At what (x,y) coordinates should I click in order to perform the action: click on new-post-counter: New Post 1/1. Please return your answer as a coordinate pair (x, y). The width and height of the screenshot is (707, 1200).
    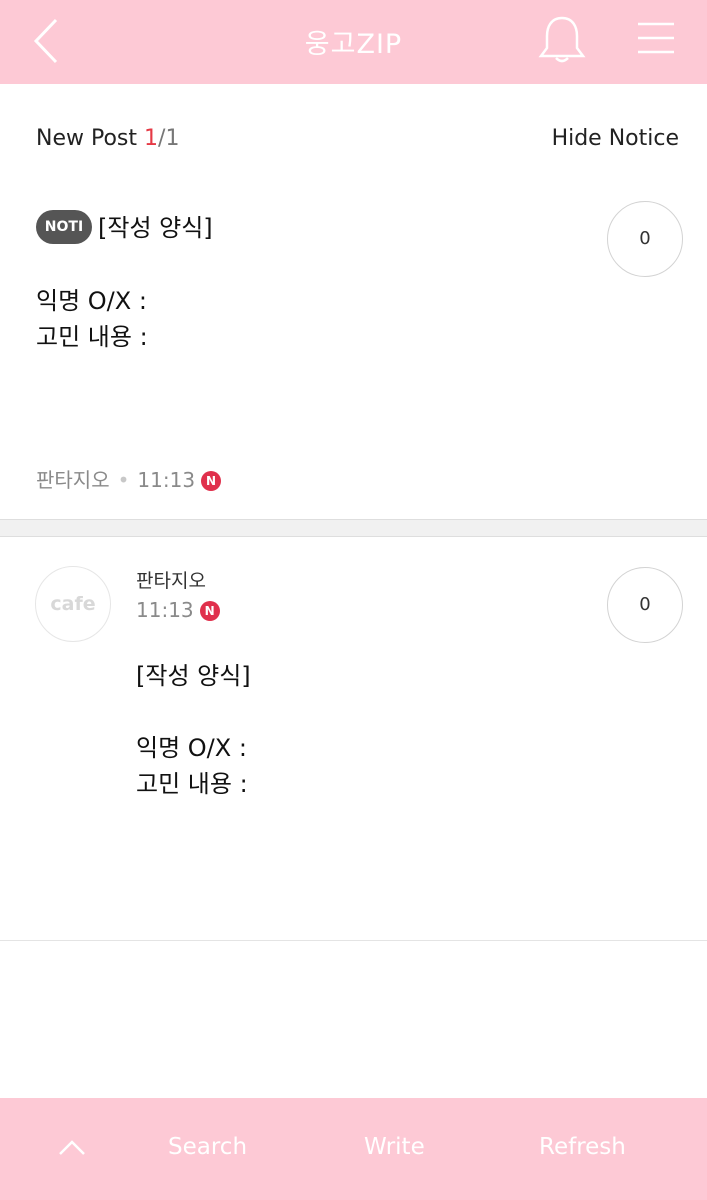
    Looking at the image, I should click on (107, 138).